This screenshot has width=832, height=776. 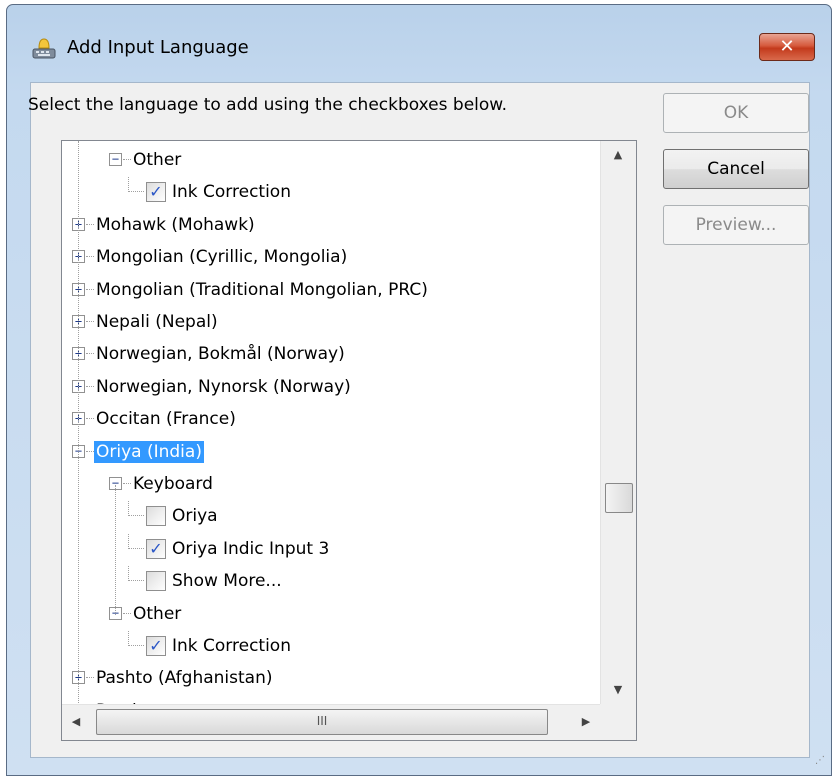 What do you see at coordinates (331, 484) in the screenshot?
I see `tree-item: − Keyboard` at bounding box center [331, 484].